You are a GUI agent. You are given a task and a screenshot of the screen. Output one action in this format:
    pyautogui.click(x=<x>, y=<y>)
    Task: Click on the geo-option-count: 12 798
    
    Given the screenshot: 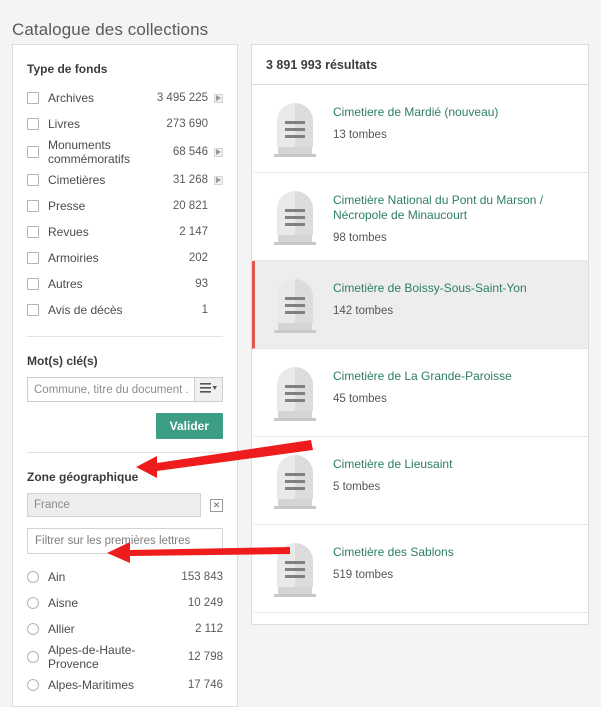 What is the action you would take?
    pyautogui.click(x=205, y=657)
    